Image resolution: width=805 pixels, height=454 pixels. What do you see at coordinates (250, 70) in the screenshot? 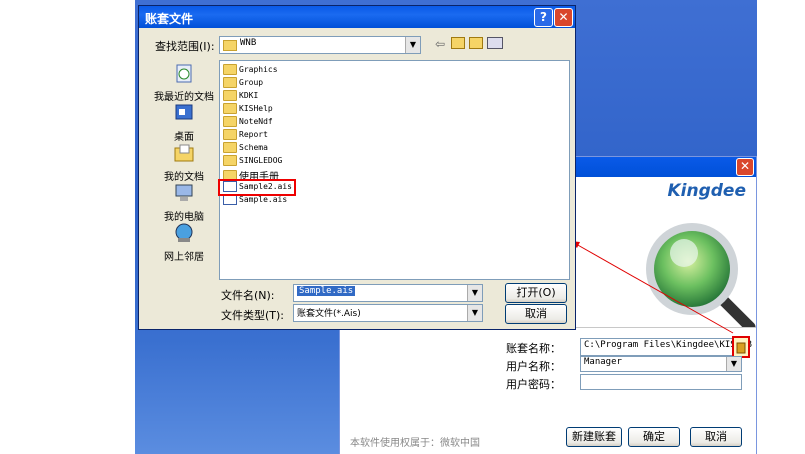
I see `list-item: Graphics` at bounding box center [250, 70].